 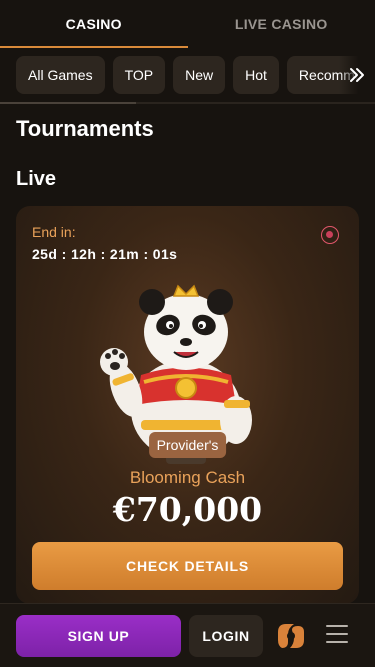 What do you see at coordinates (85, 128) in the screenshot?
I see `page-title: Tournaments` at bounding box center [85, 128].